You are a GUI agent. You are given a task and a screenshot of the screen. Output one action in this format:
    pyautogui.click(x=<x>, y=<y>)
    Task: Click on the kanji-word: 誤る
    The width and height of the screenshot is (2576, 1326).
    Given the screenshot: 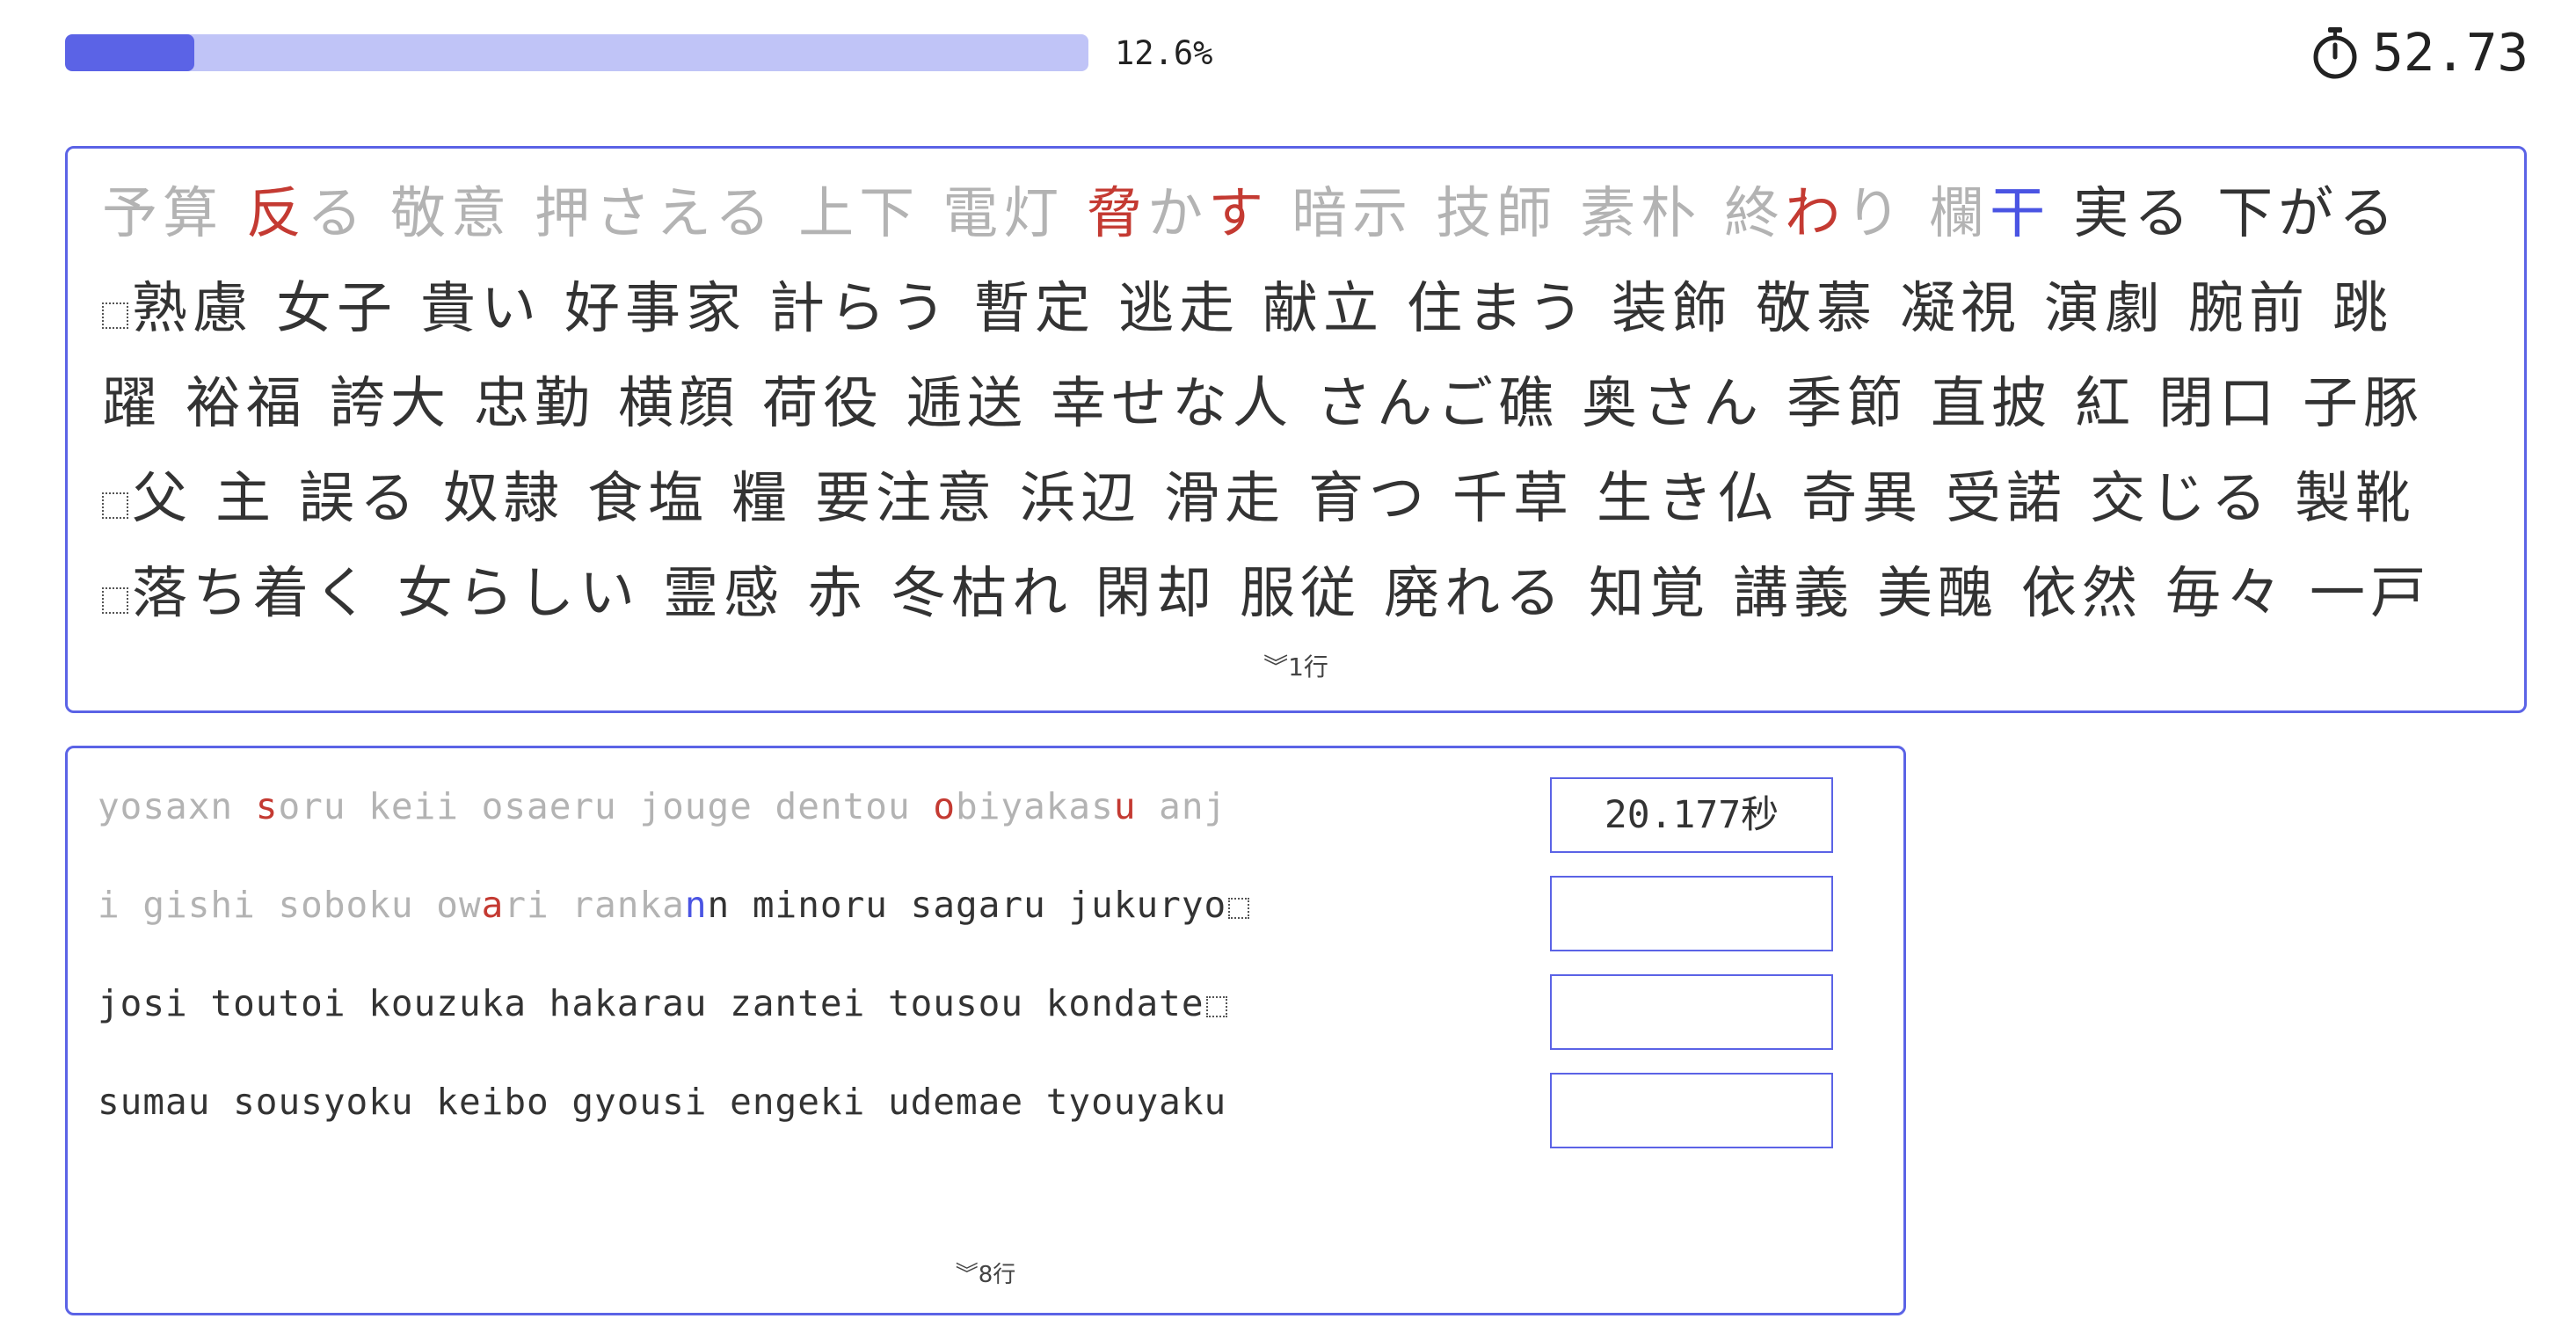 What is the action you would take?
    pyautogui.click(x=359, y=498)
    